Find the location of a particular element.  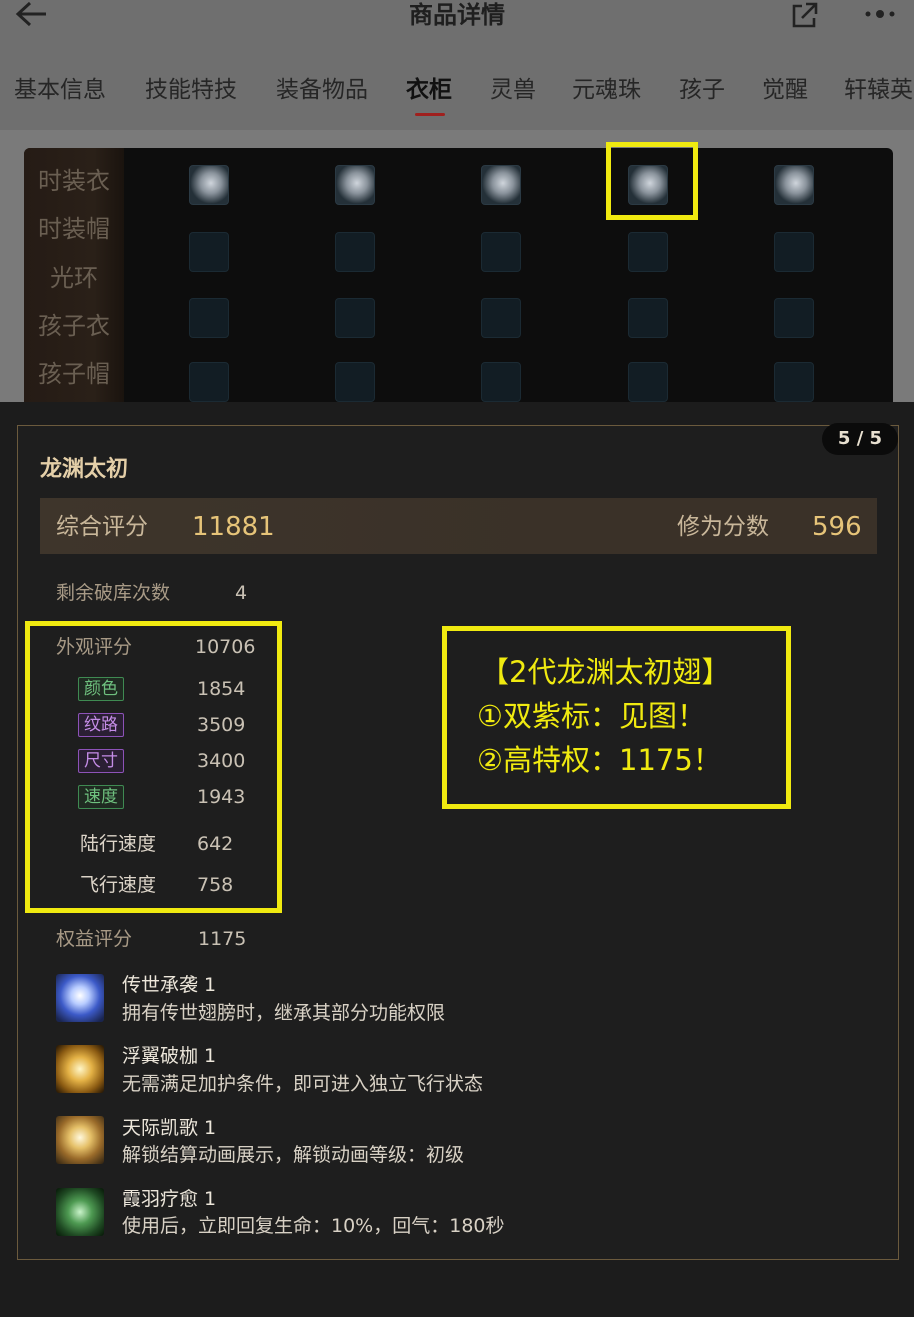

skill-desc: 解锁结算动画展示，解锁动画等级：初级 is located at coordinates (293, 1155).